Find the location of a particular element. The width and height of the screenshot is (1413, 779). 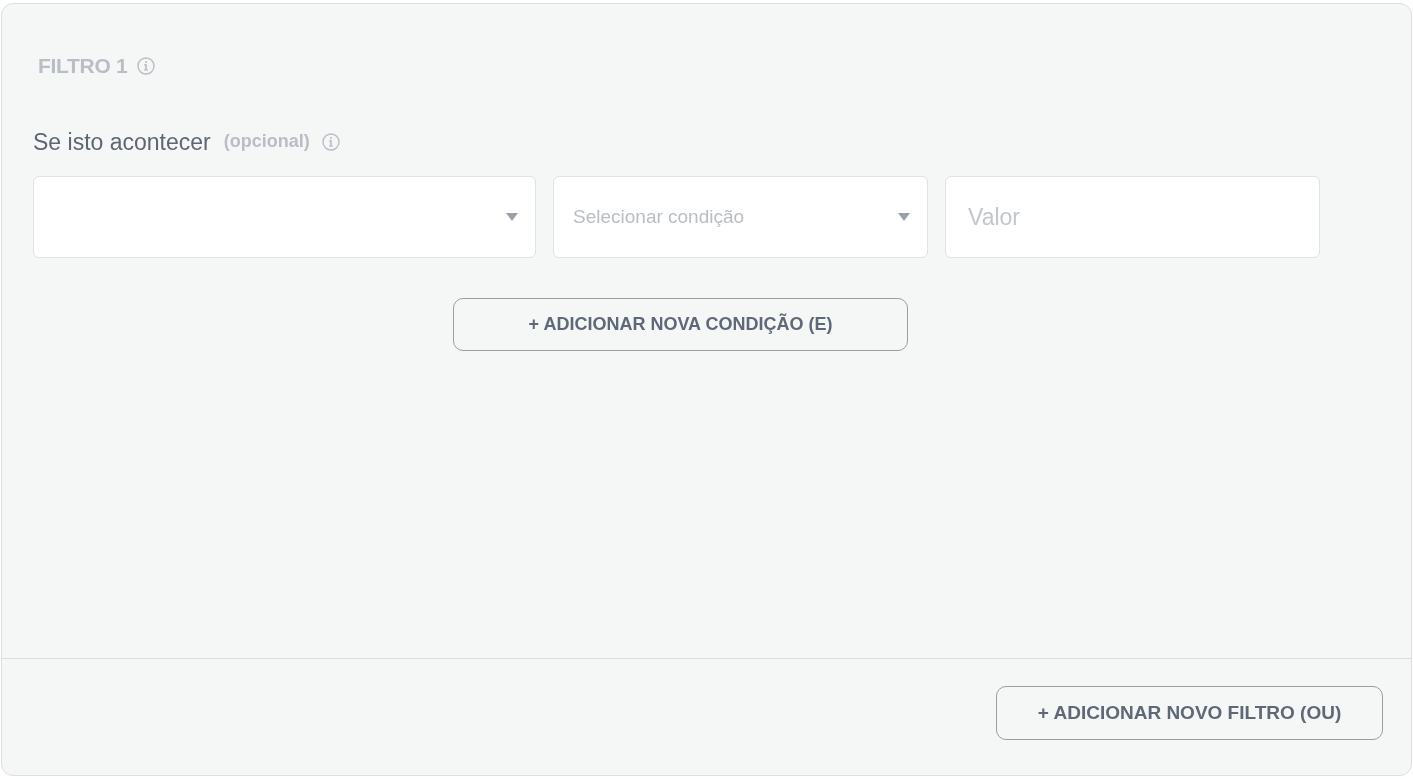

value-input: Valor is located at coordinates (1132, 217).